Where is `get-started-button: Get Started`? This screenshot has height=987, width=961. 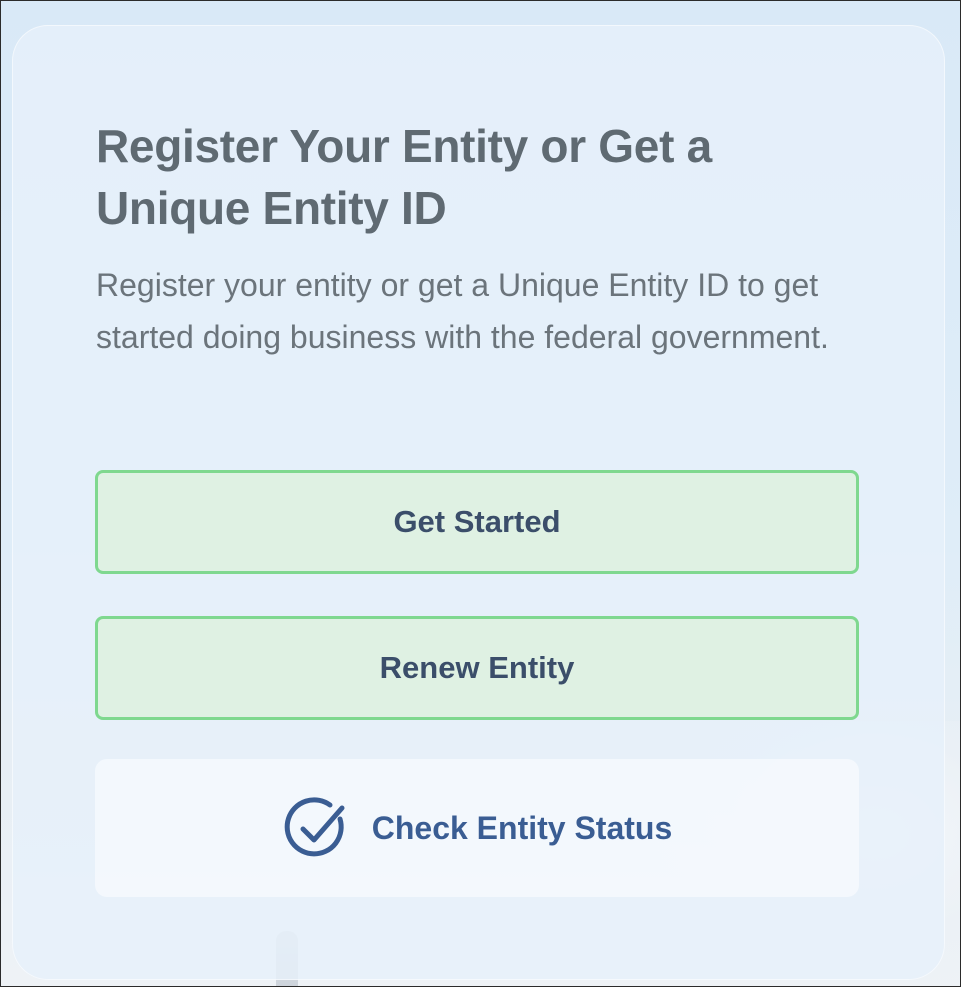
get-started-button: Get Started is located at coordinates (477, 522).